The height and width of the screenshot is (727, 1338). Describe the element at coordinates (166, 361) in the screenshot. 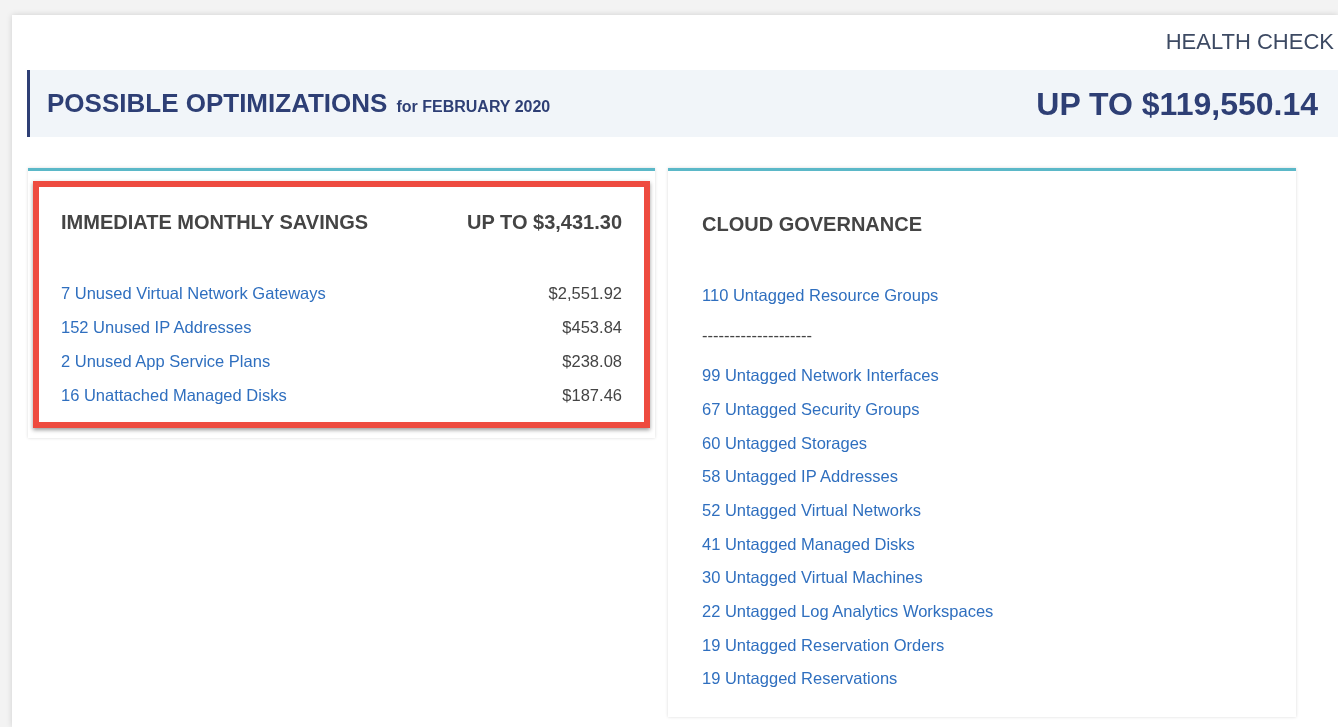

I see `savings-link: 2 Unused App Service Plans` at that location.